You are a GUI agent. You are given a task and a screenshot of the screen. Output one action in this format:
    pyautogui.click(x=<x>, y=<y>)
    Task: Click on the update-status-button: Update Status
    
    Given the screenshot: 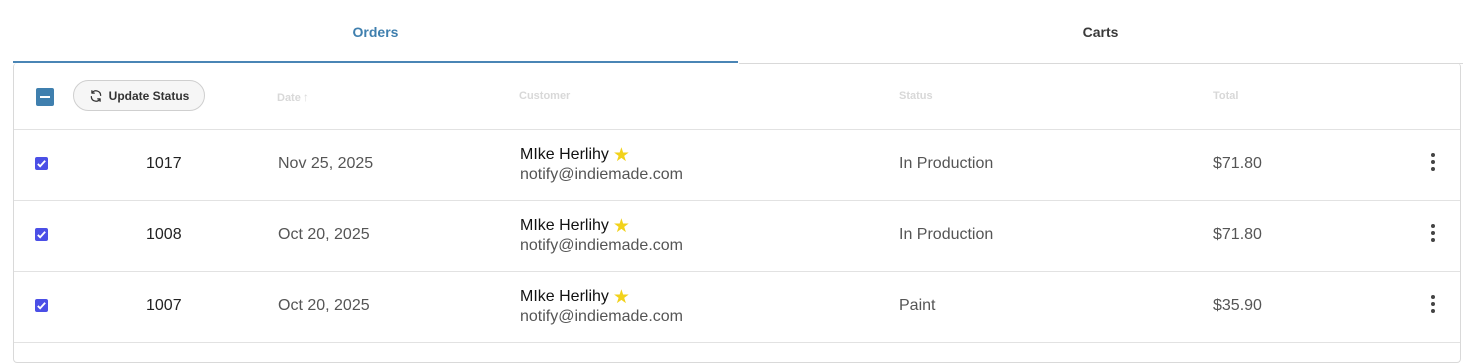 What is the action you would take?
    pyautogui.click(x=139, y=95)
    